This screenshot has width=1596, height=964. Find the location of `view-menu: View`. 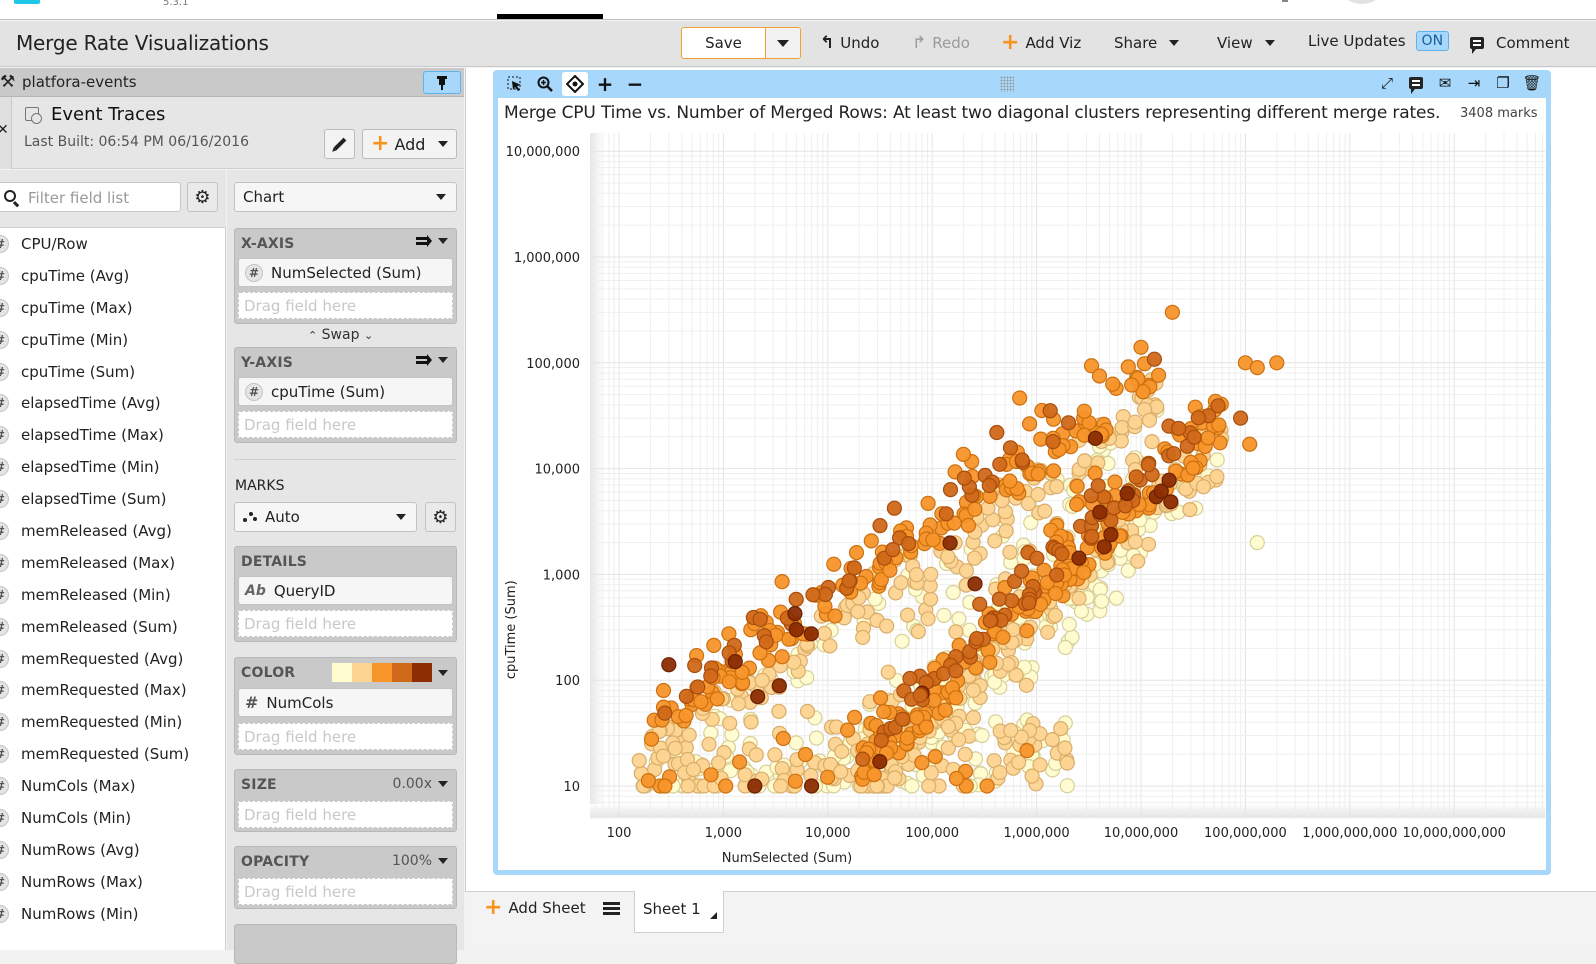

view-menu: View is located at coordinates (1246, 43).